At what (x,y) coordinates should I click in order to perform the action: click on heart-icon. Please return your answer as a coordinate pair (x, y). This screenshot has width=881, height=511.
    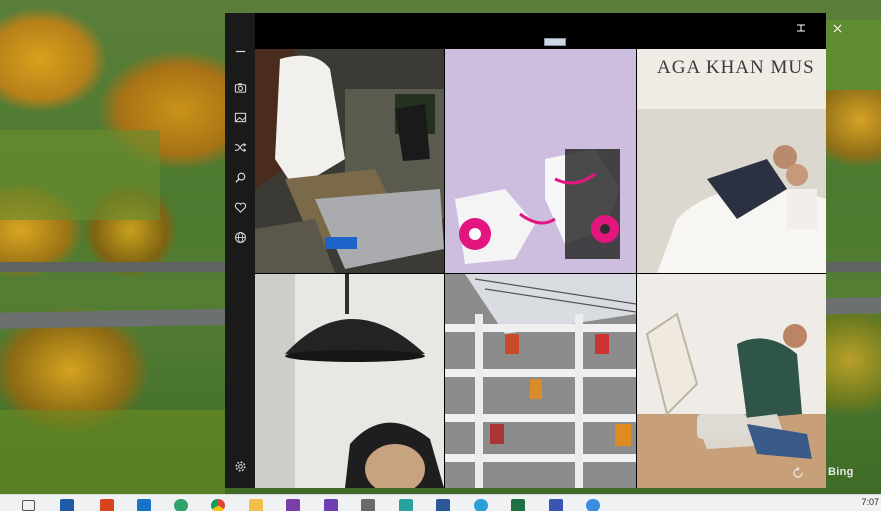
    Looking at the image, I should click on (240, 207).